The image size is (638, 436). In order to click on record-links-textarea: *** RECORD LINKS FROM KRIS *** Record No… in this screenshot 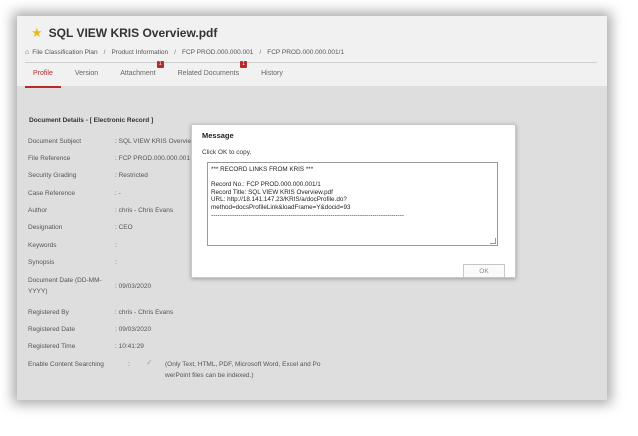, I will do `click(352, 204)`.